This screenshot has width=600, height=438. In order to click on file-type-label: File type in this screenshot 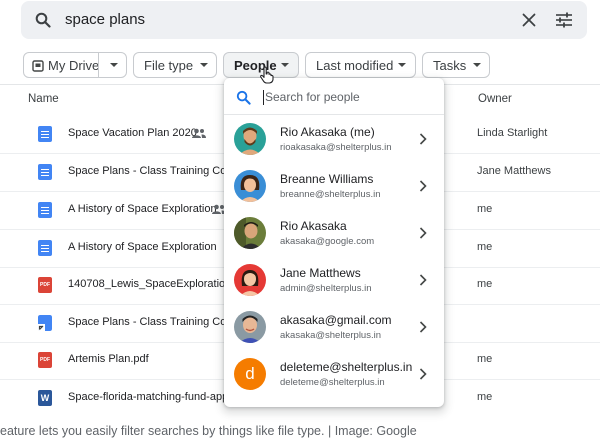, I will do `click(169, 65)`.